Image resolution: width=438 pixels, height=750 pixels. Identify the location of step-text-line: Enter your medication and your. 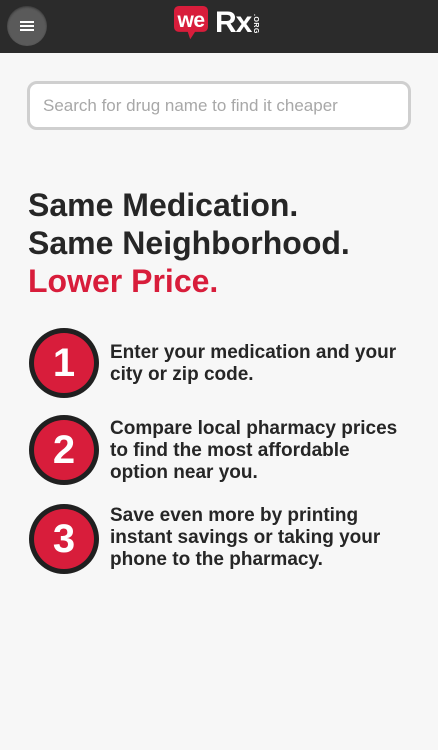
(253, 352).